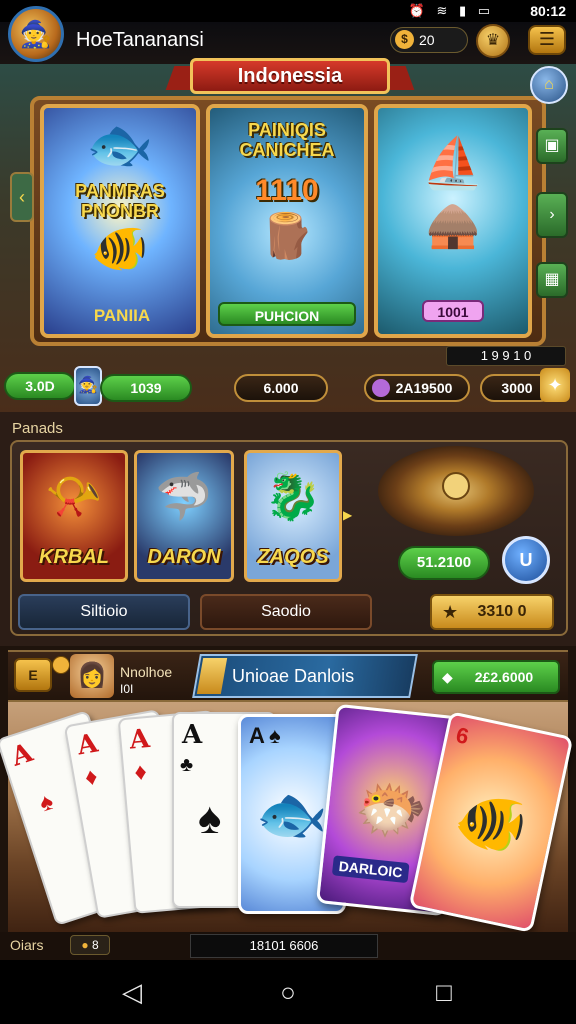 Image resolution: width=576 pixels, height=1024 pixels. Describe the element at coordinates (92, 676) in the screenshot. I see `player-avatar: 👩` at that location.